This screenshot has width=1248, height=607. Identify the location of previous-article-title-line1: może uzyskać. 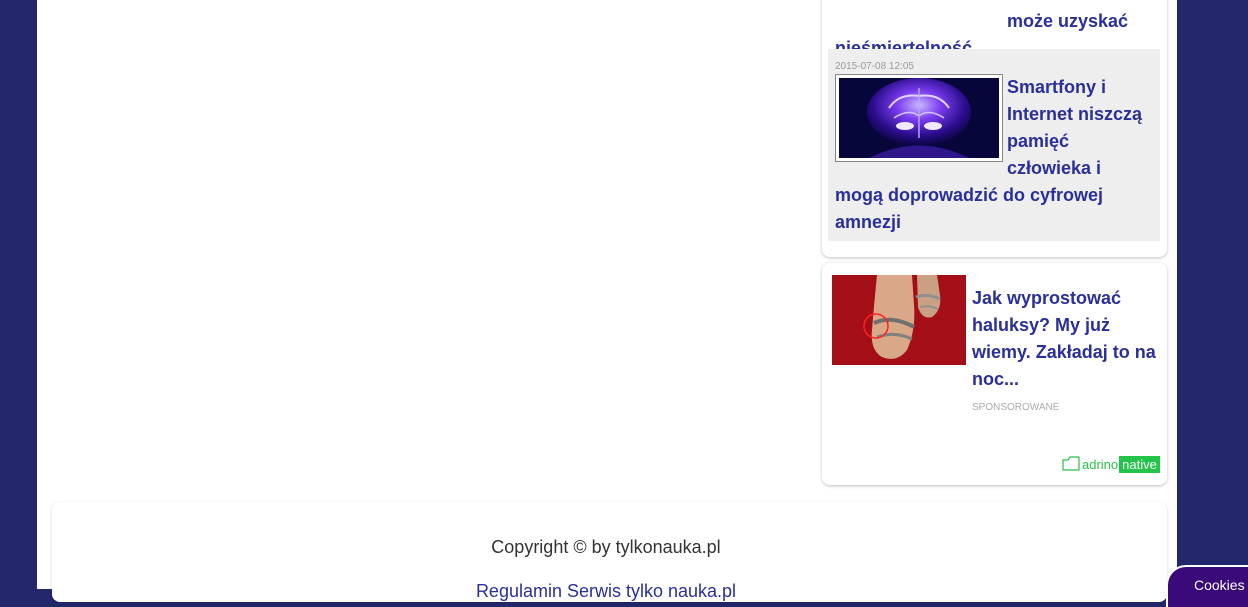
(1067, 21).